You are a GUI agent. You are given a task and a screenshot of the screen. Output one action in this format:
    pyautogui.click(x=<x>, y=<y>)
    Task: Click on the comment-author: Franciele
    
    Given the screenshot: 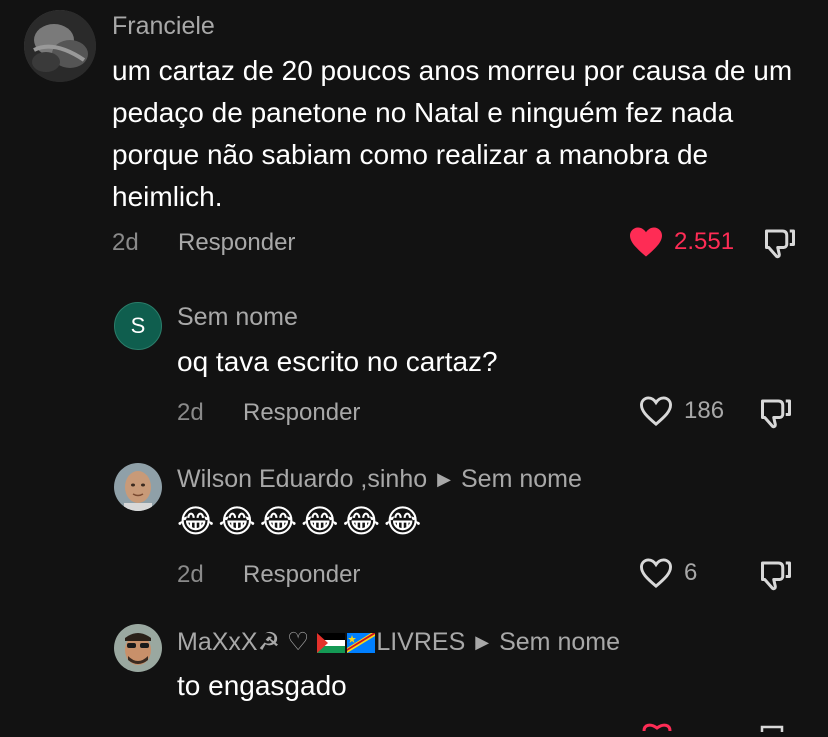 What is the action you would take?
    pyautogui.click(x=163, y=26)
    